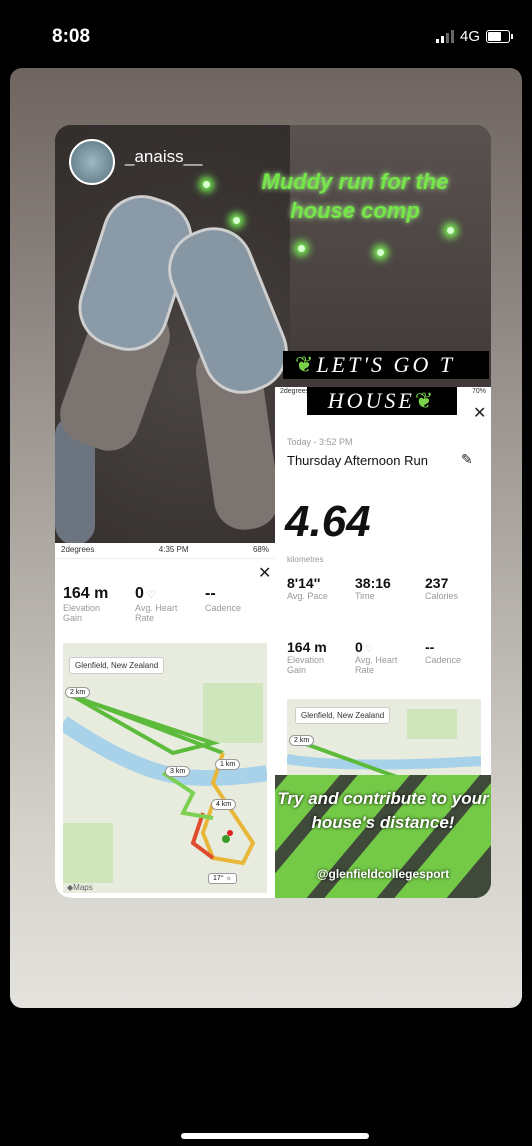 This screenshot has width=532, height=1146. What do you see at coordinates (499, 36) in the screenshot?
I see `battery-icon` at bounding box center [499, 36].